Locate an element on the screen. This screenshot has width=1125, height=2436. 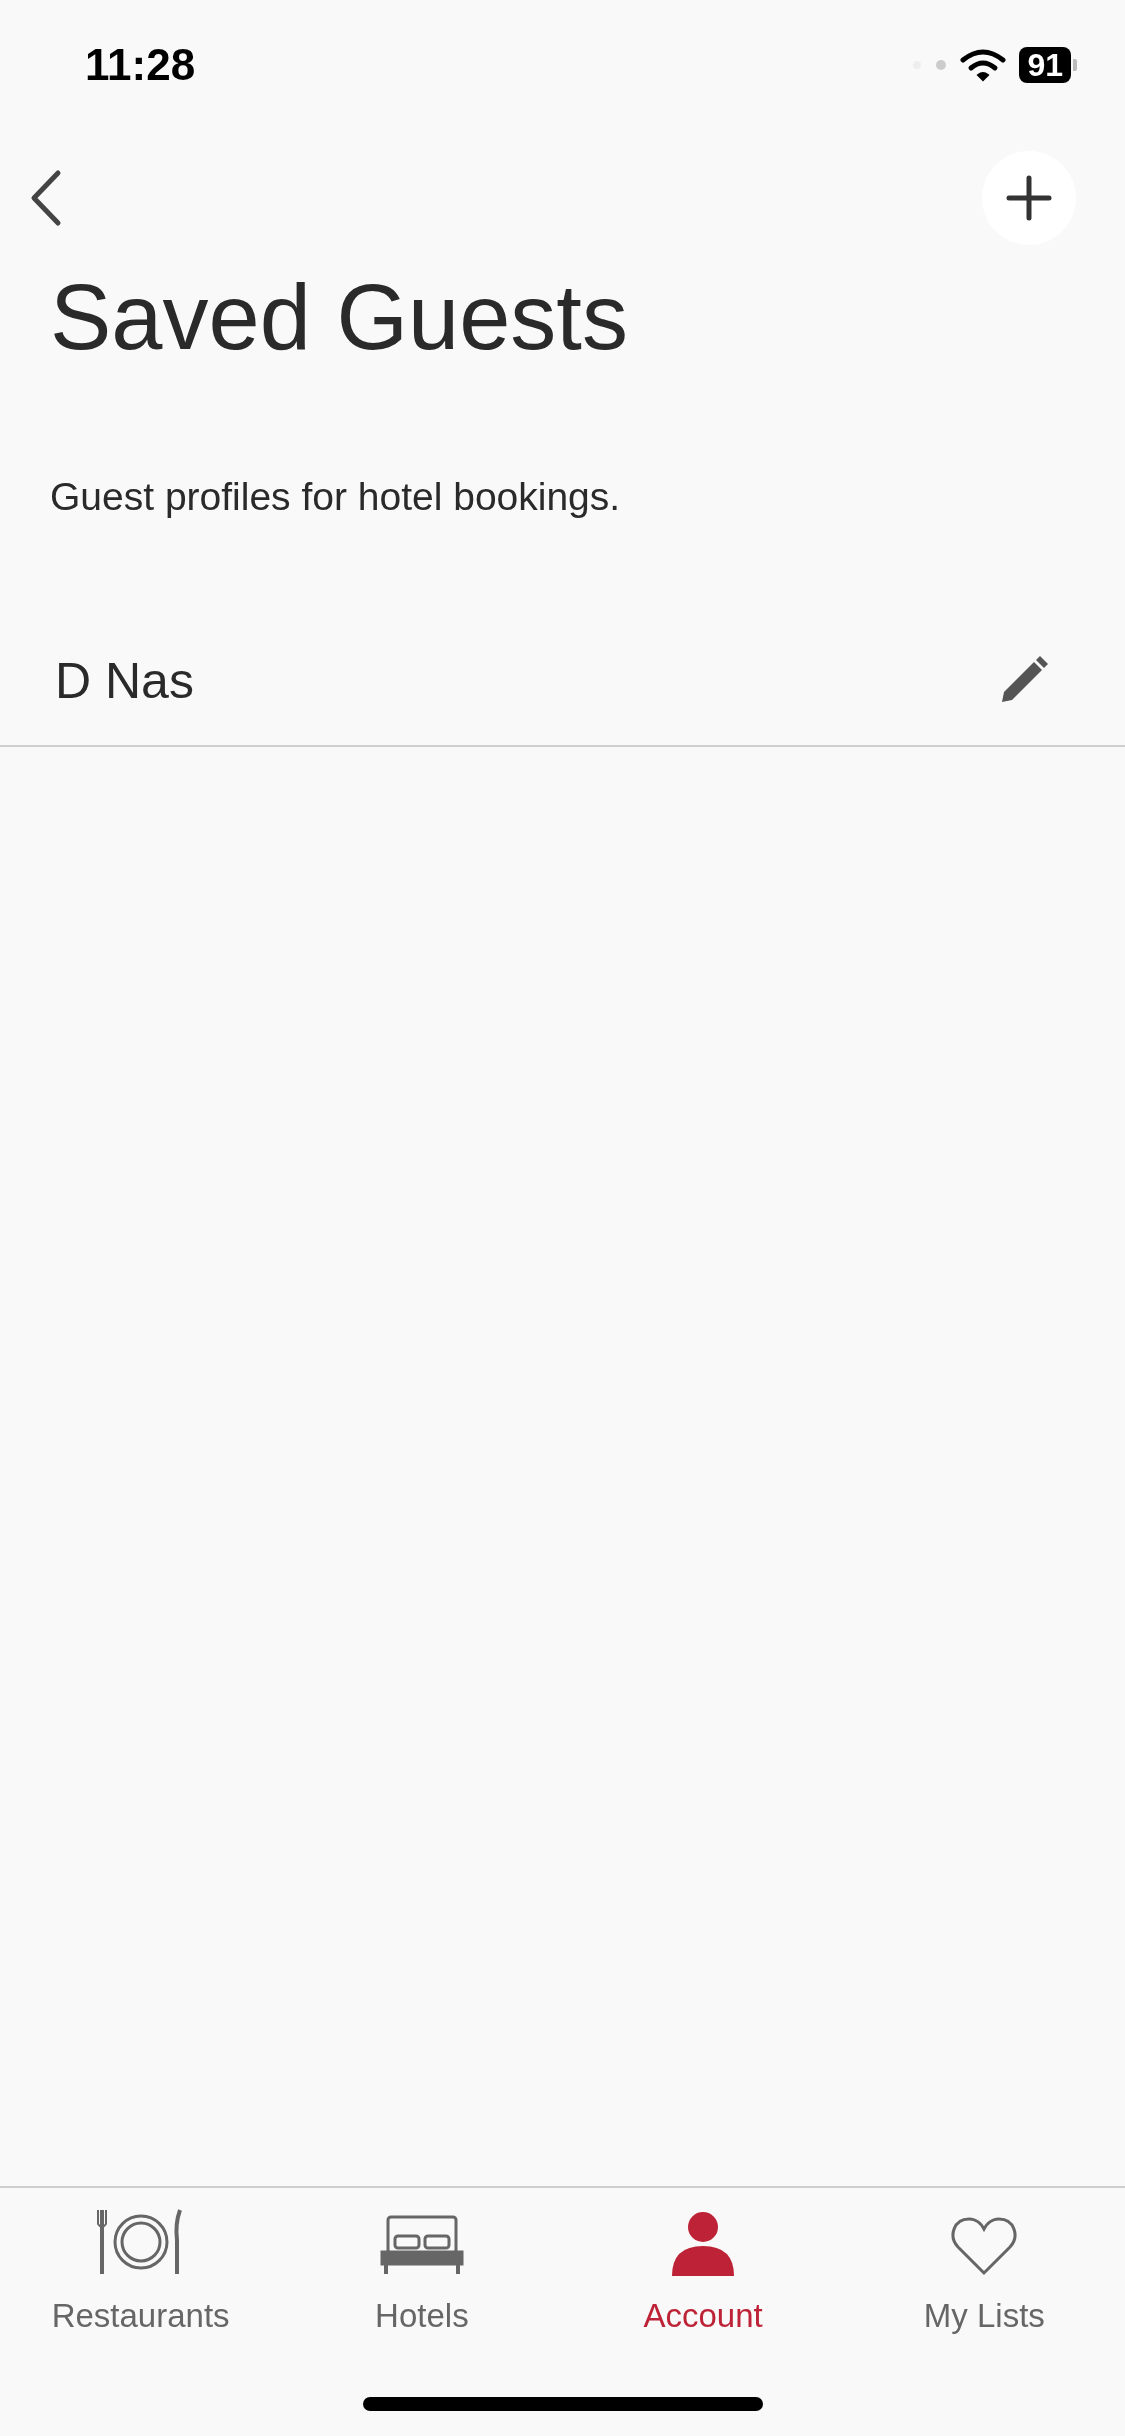
battery-level: 91 is located at coordinates (1045, 65).